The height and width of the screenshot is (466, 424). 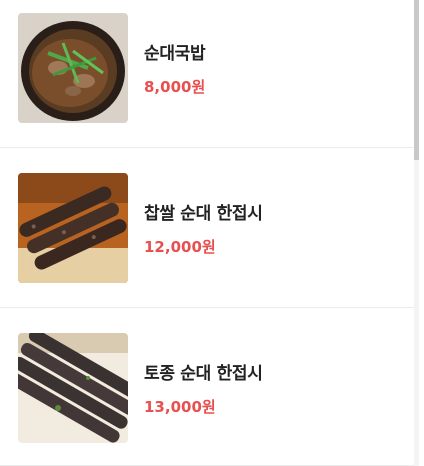 I want to click on menu-item-name: 순대국밥, so click(x=175, y=54).